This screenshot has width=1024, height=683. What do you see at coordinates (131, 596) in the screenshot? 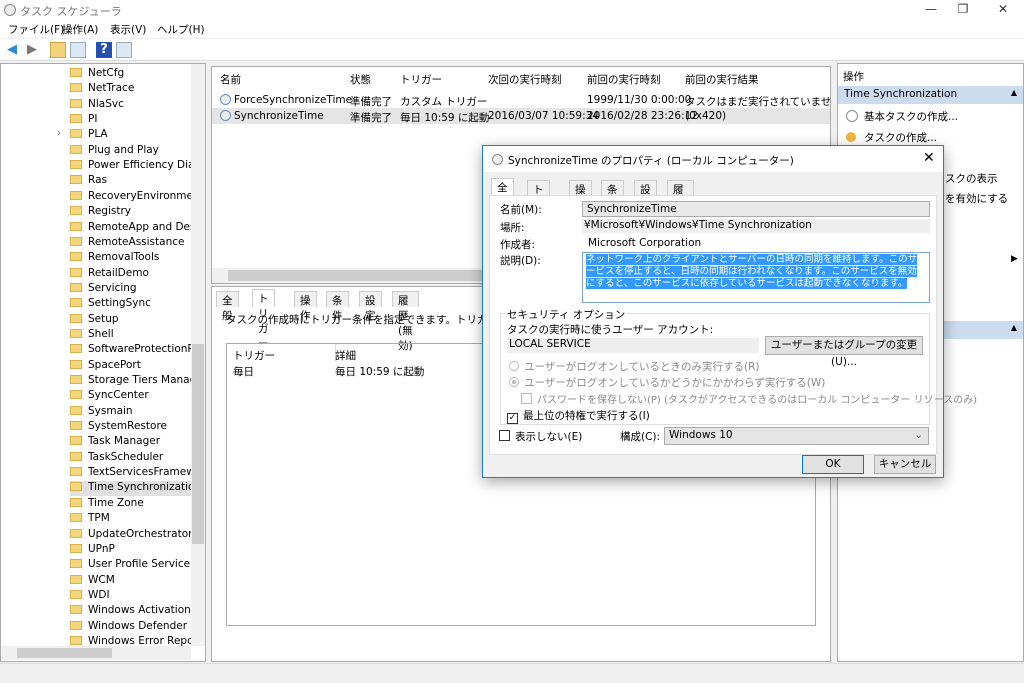
I see `tree-item: WDI` at bounding box center [131, 596].